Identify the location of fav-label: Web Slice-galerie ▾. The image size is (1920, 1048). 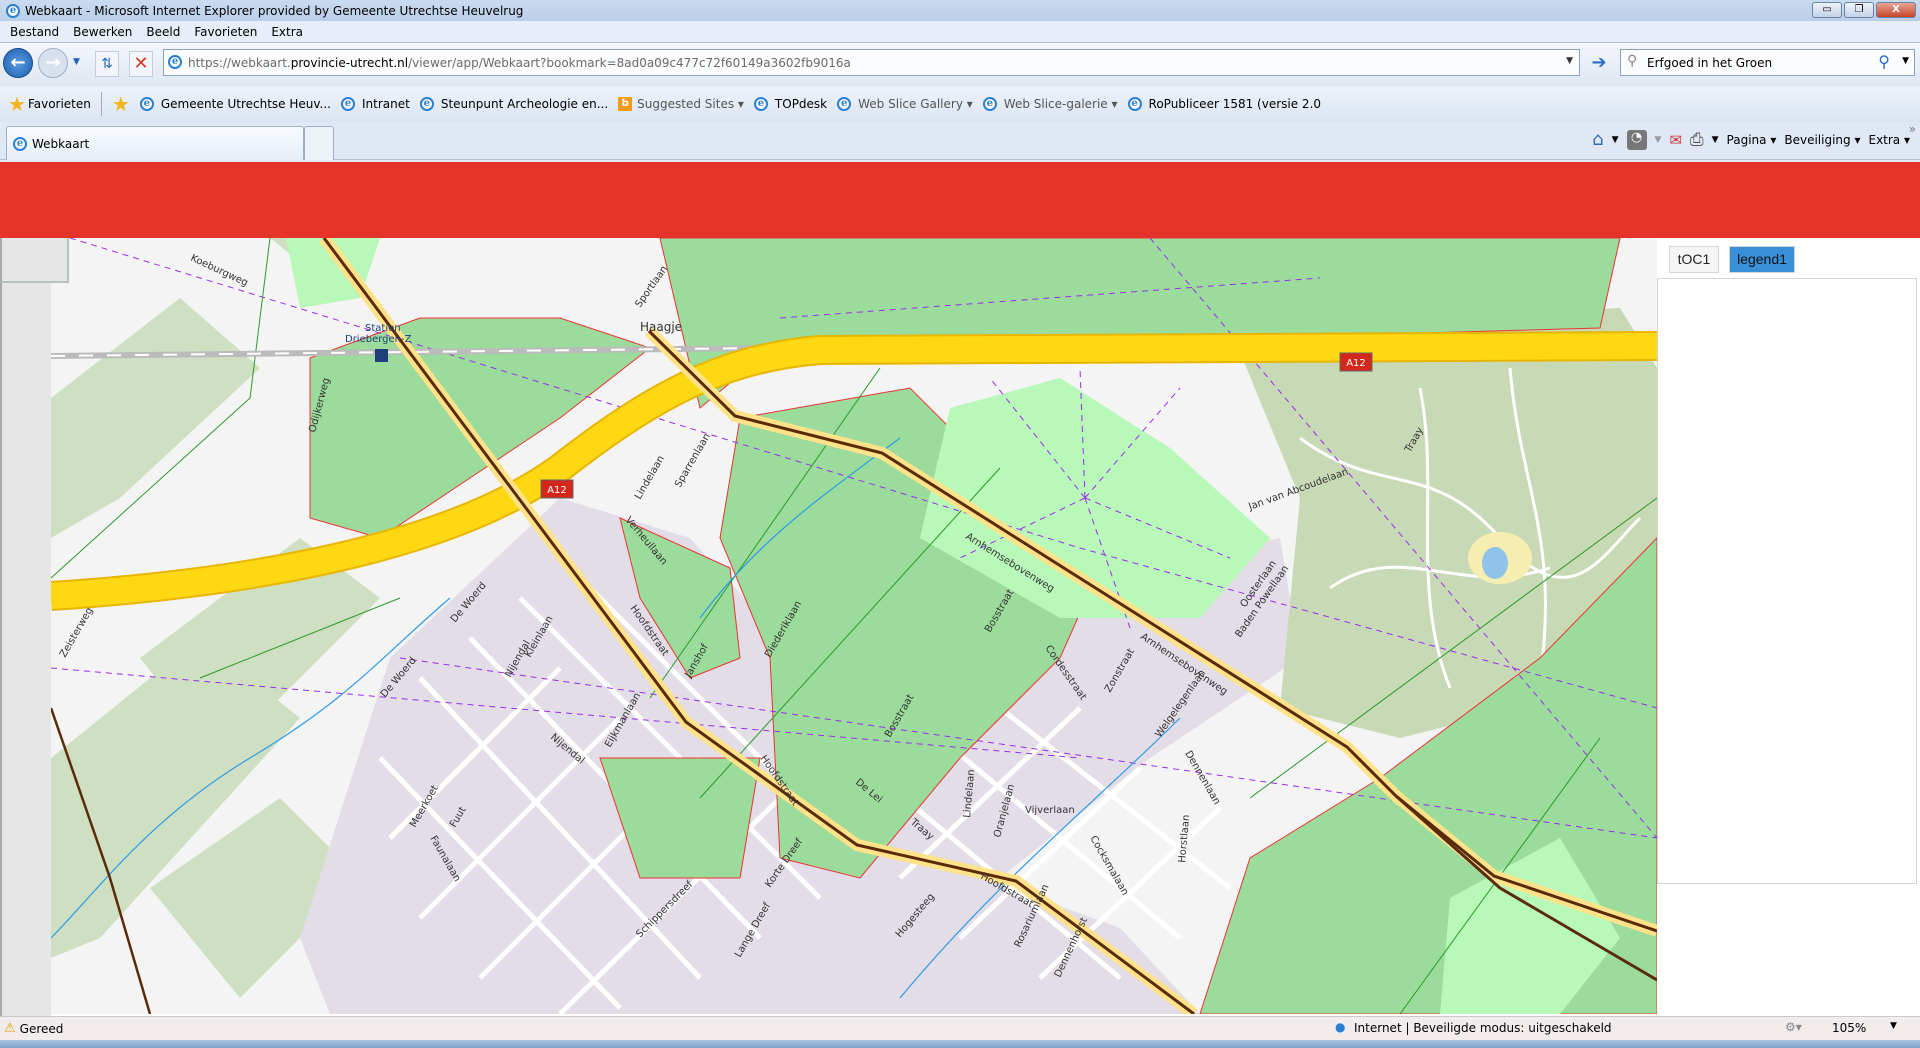
(1060, 104).